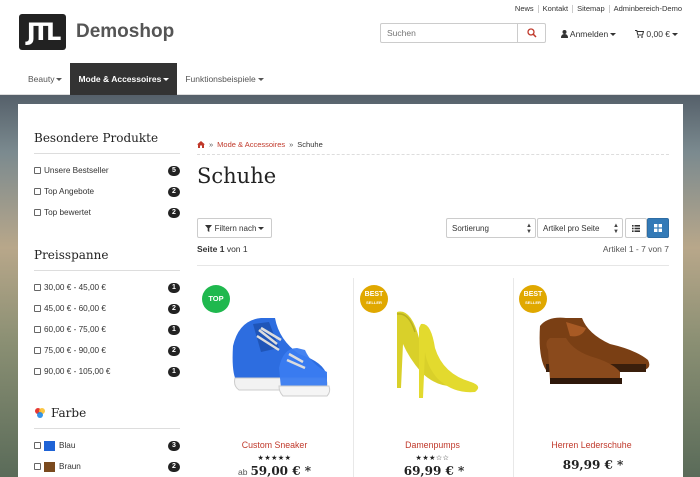 This screenshot has width=700, height=477. Describe the element at coordinates (107, 329) in the screenshot. I see `filter-option: 60,00 € - 75,00 € 1` at that location.